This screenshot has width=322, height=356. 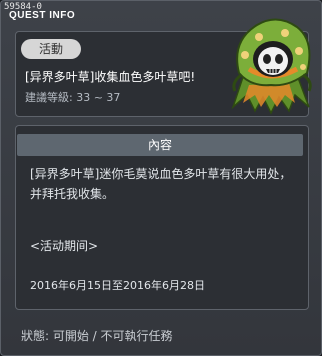 What do you see at coordinates (97, 336) in the screenshot?
I see `quest-status: 狀態: 可開始 / 不可執行任務` at bounding box center [97, 336].